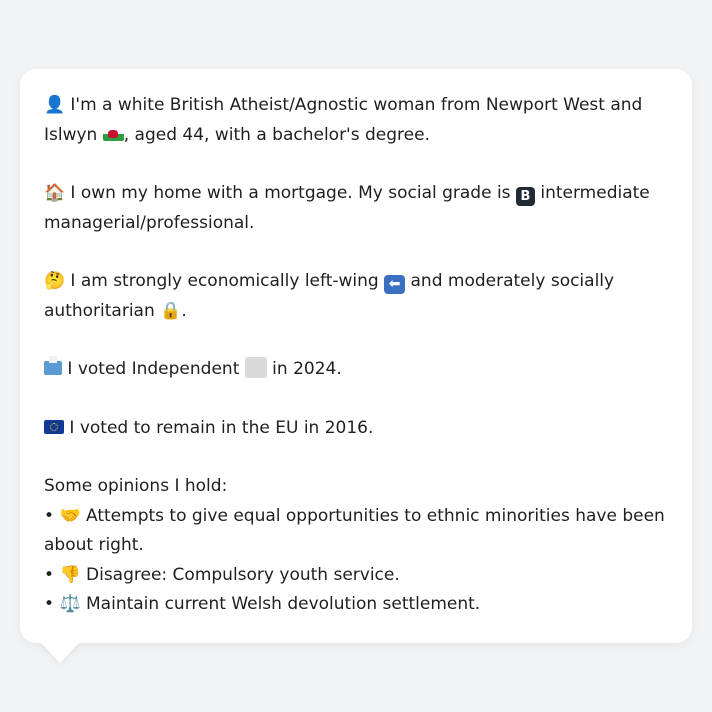 The image size is (712, 712). I want to click on ballot-box-icon, so click(53, 365).